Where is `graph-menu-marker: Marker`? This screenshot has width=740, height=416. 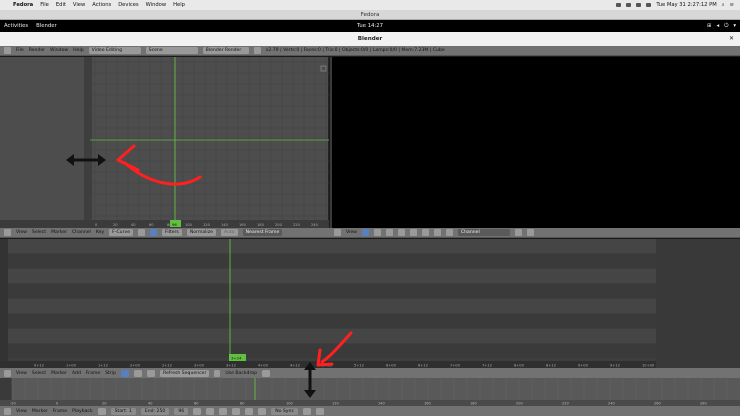 graph-menu-marker: Marker is located at coordinates (59, 232).